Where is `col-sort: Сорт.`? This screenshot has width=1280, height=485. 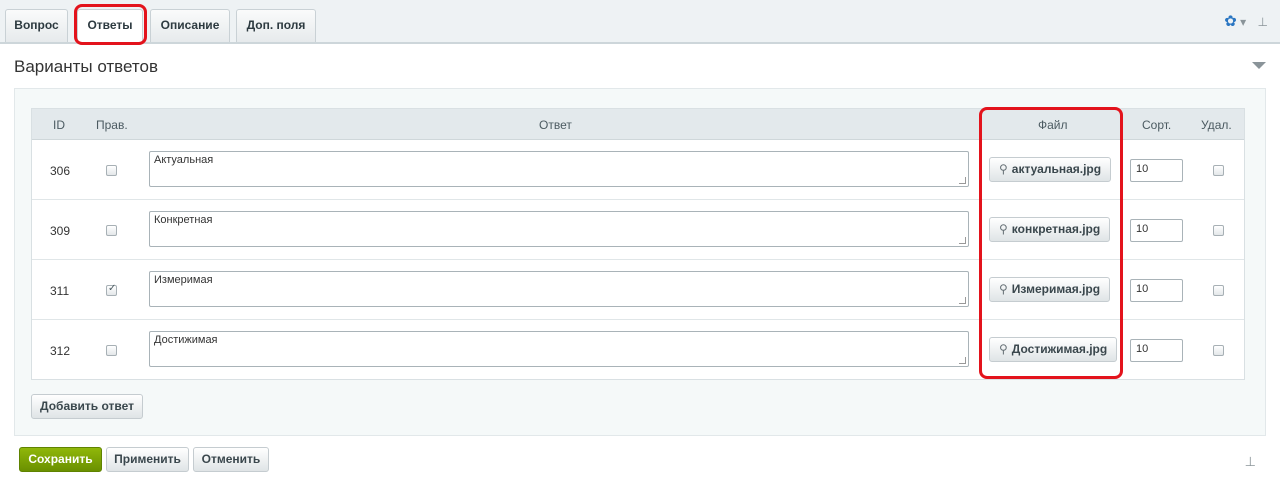
col-sort: Сорт. is located at coordinates (1157, 125).